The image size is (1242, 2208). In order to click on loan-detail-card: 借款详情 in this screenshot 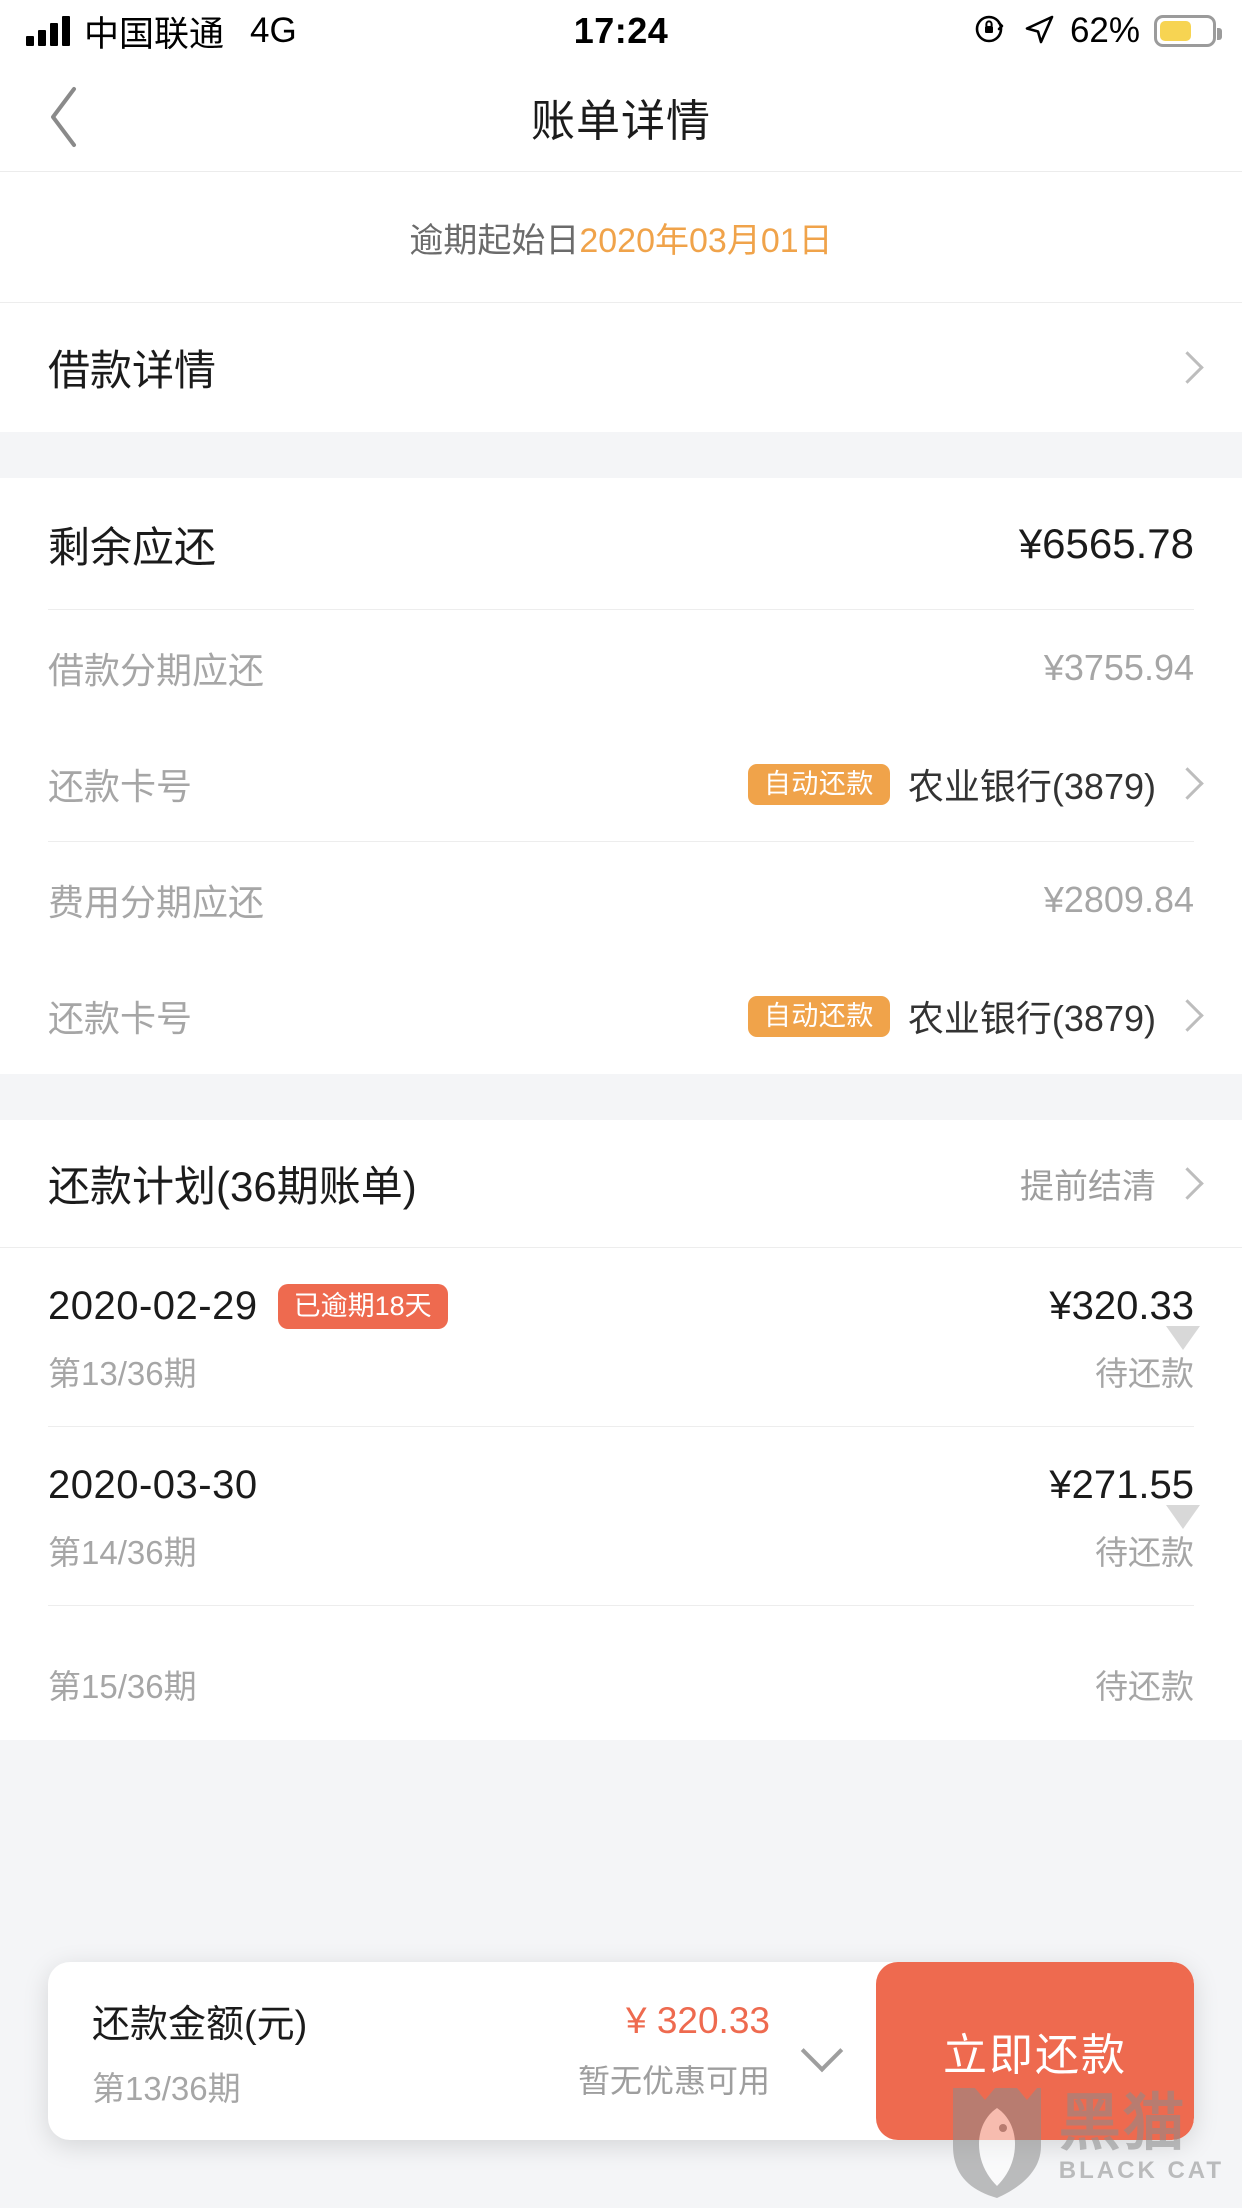, I will do `click(621, 367)`.